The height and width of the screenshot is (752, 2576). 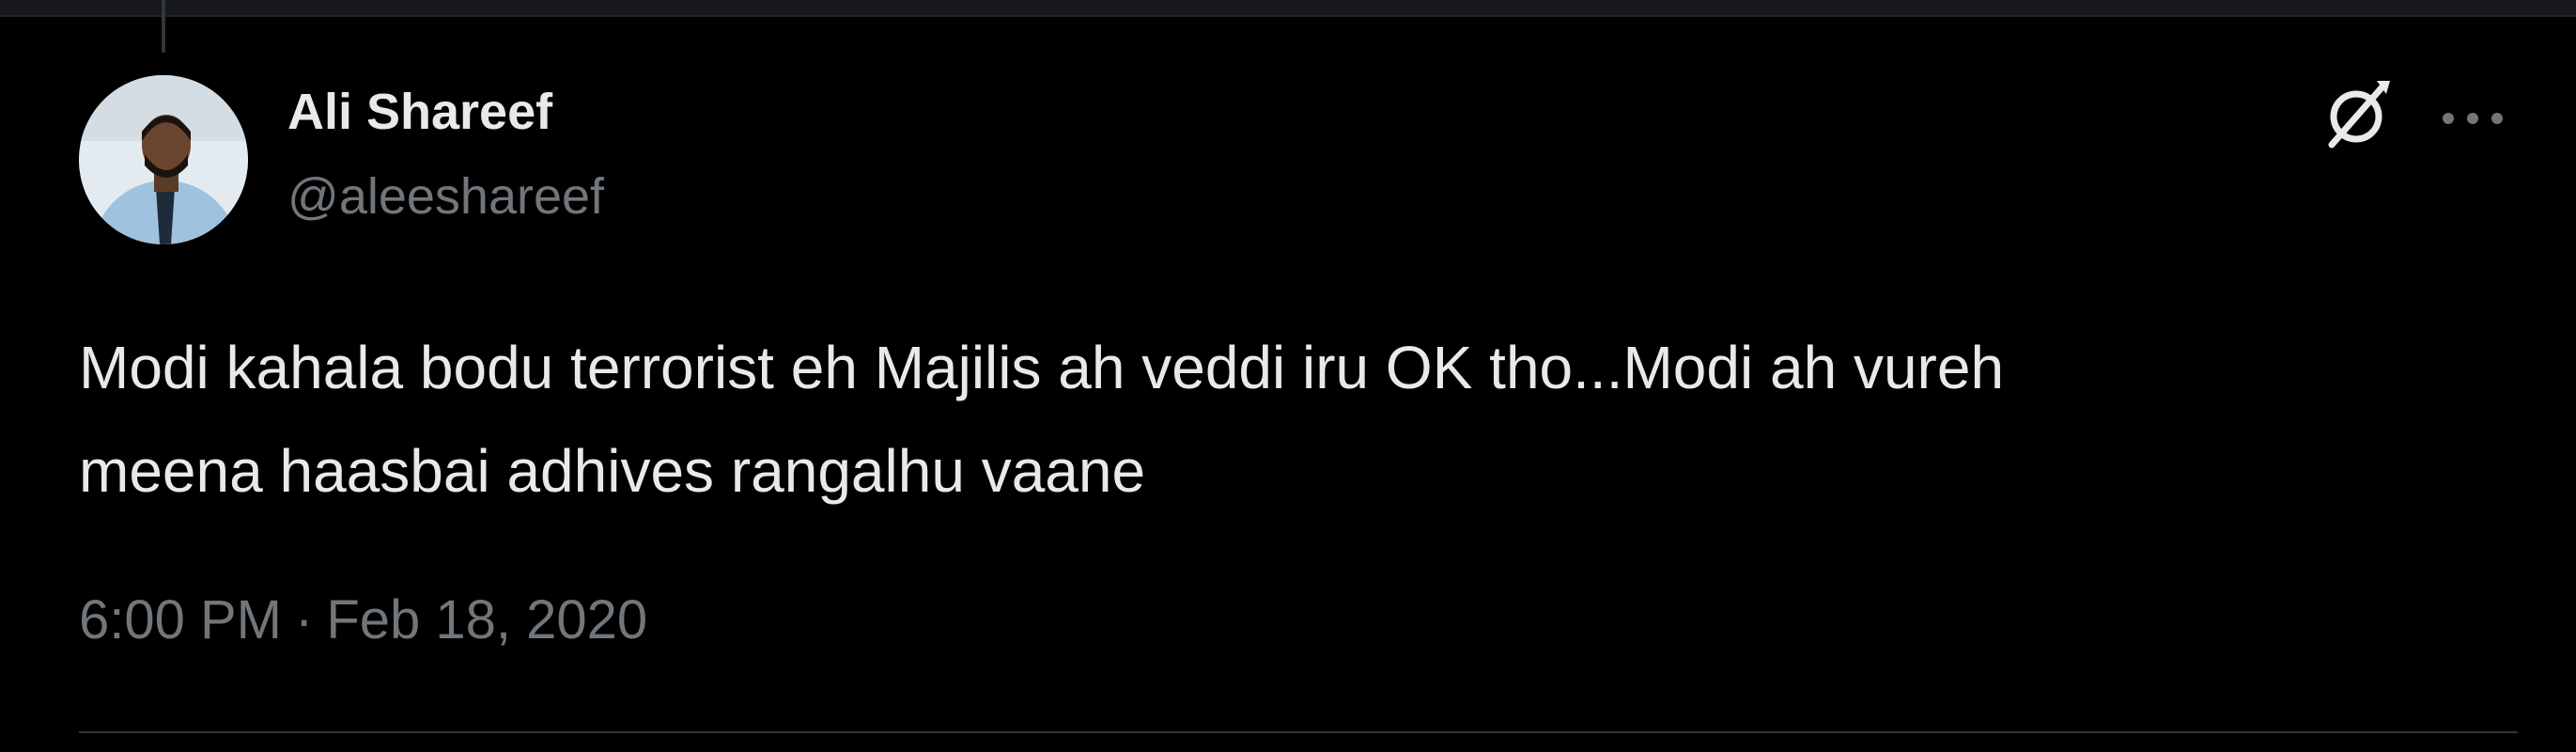 I want to click on tweet-bottom-divider, so click(x=1298, y=732).